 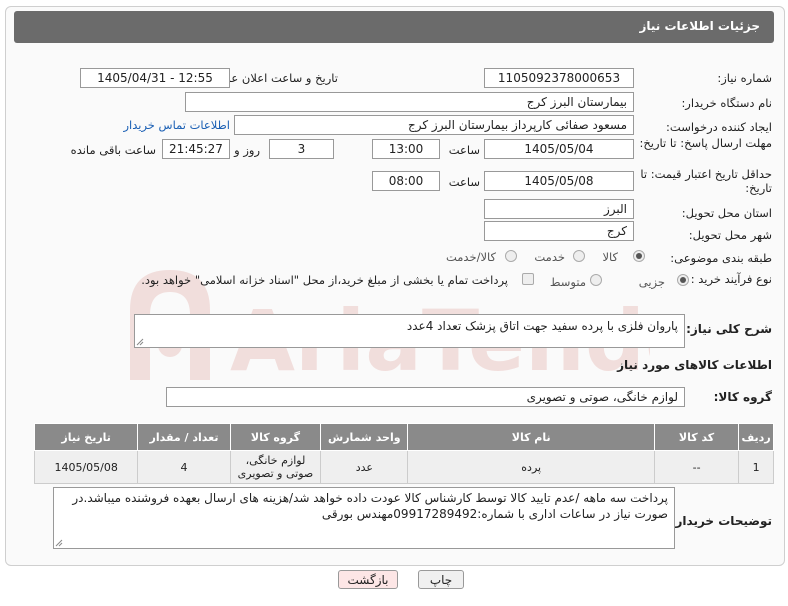 What do you see at coordinates (683, 280) in the screenshot?
I see `process-radio-minor` at bounding box center [683, 280].